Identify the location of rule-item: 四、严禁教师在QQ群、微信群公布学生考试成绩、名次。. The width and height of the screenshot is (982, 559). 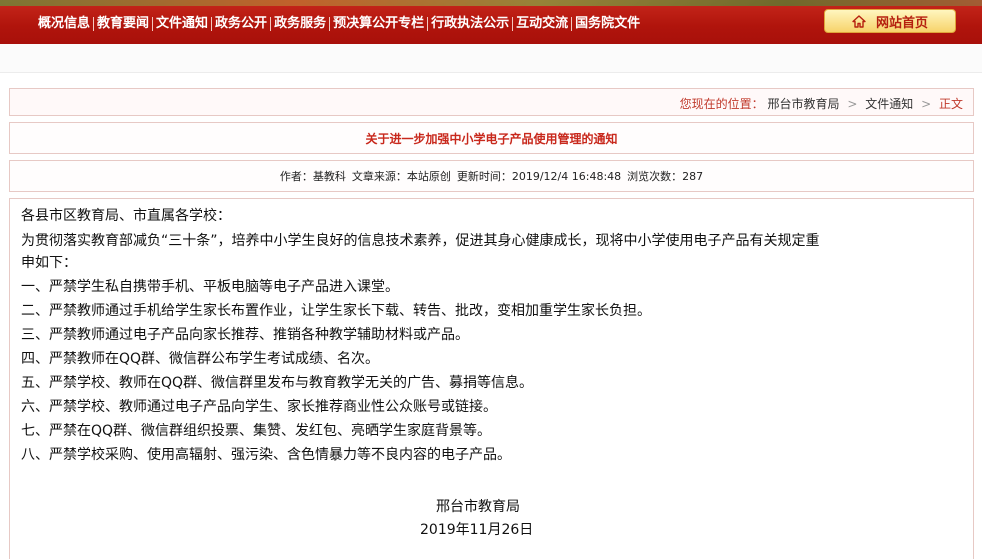
(200, 359).